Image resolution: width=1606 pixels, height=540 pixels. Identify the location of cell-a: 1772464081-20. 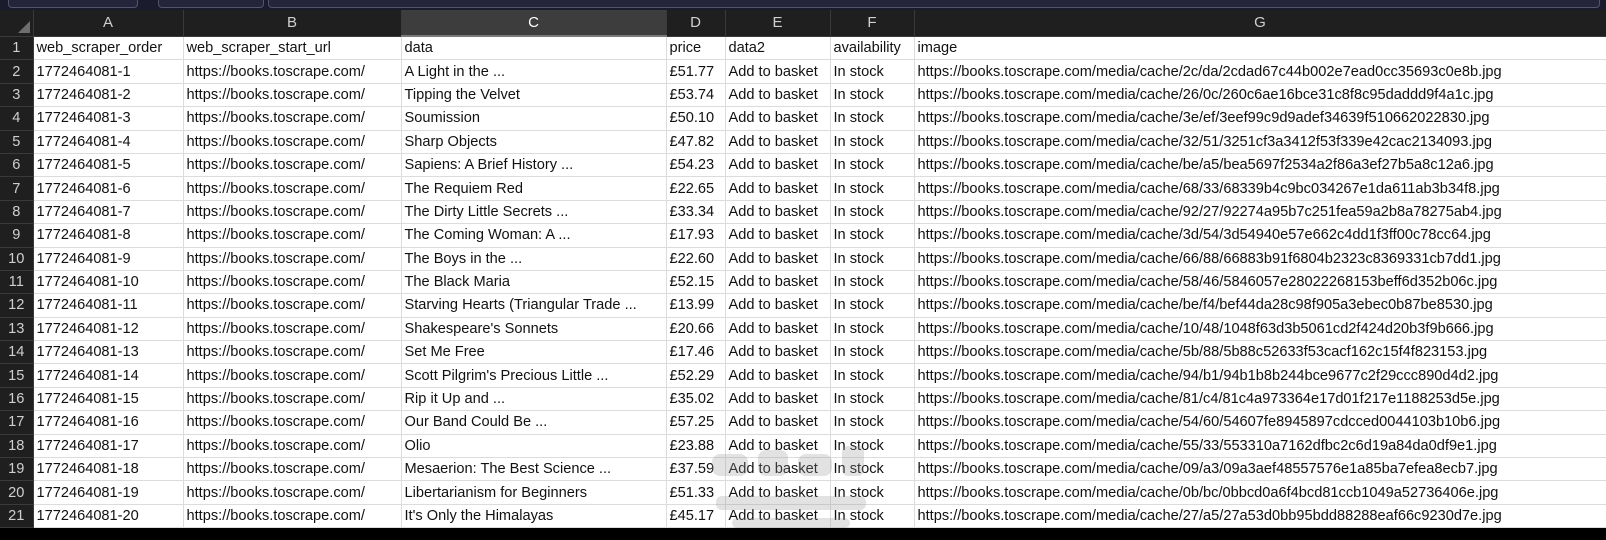
(108, 516).